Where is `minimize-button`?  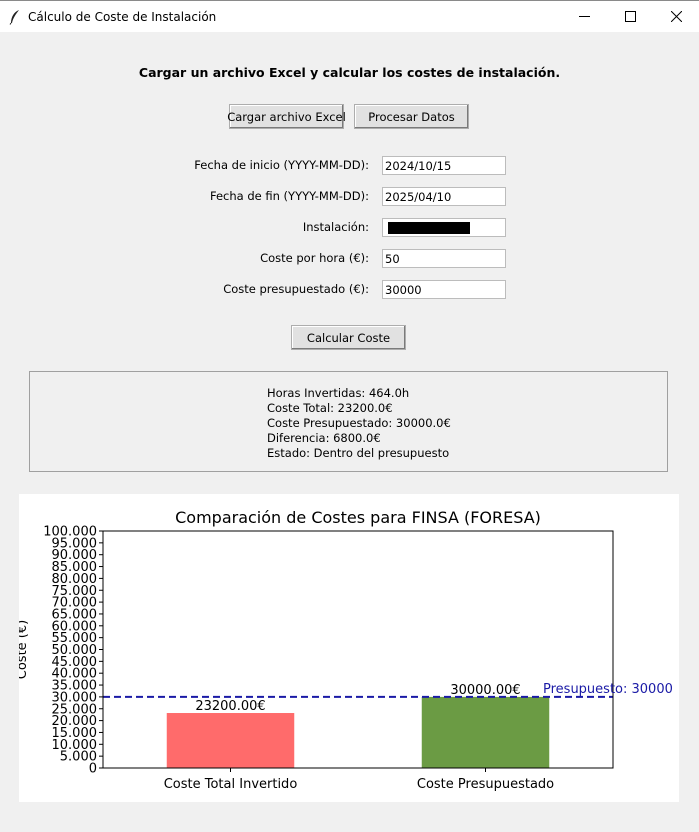
minimize-button is located at coordinates (584, 16).